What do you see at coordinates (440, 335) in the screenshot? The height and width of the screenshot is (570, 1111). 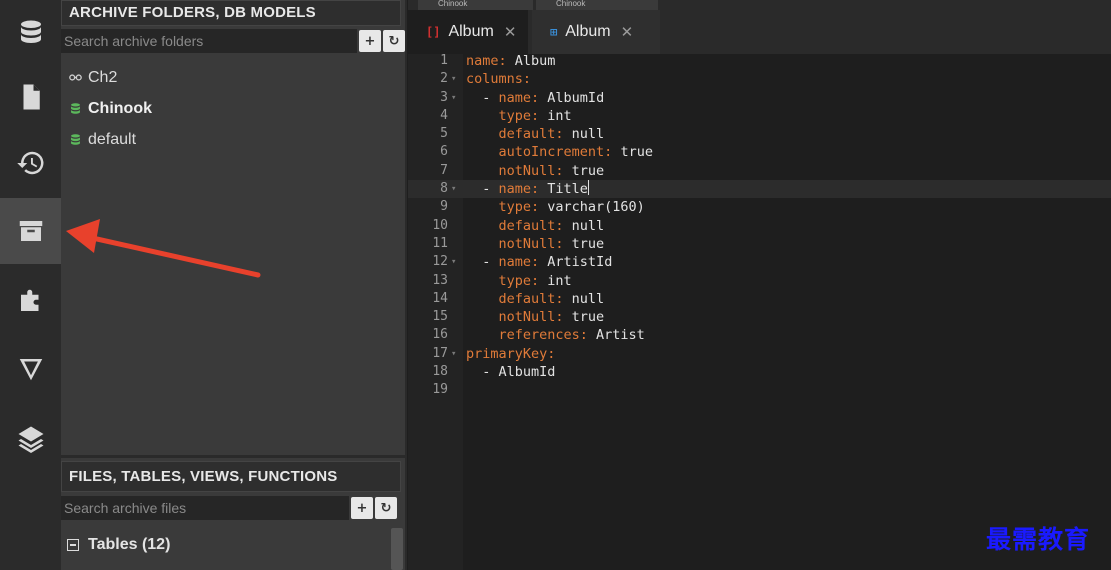 I see `line-number: 16` at bounding box center [440, 335].